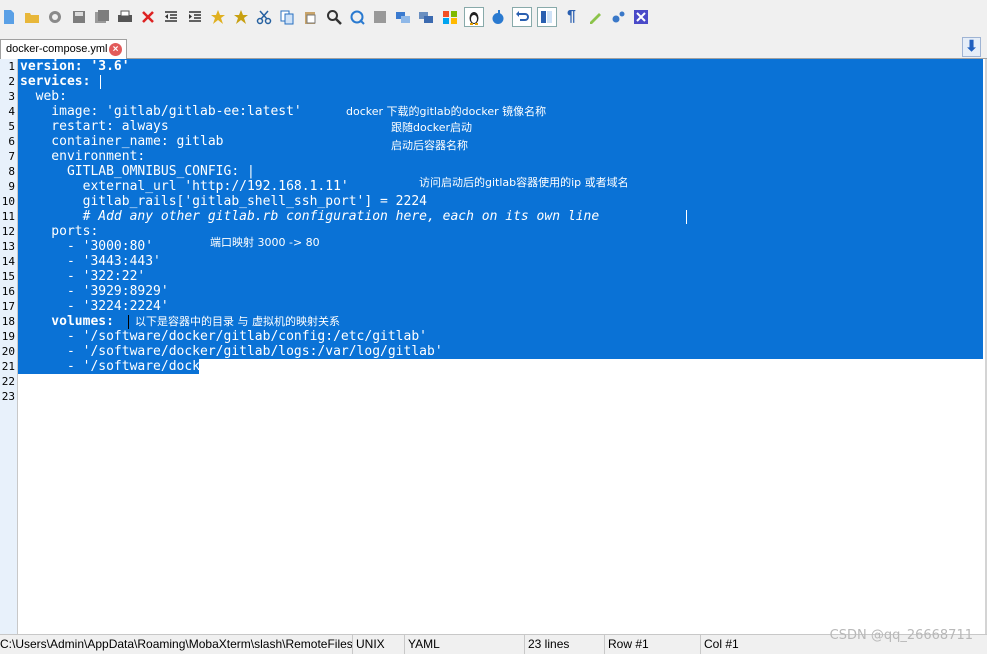 This screenshot has height=654, width=987. Describe the element at coordinates (8, 261) in the screenshot. I see `line-number: 14` at that location.